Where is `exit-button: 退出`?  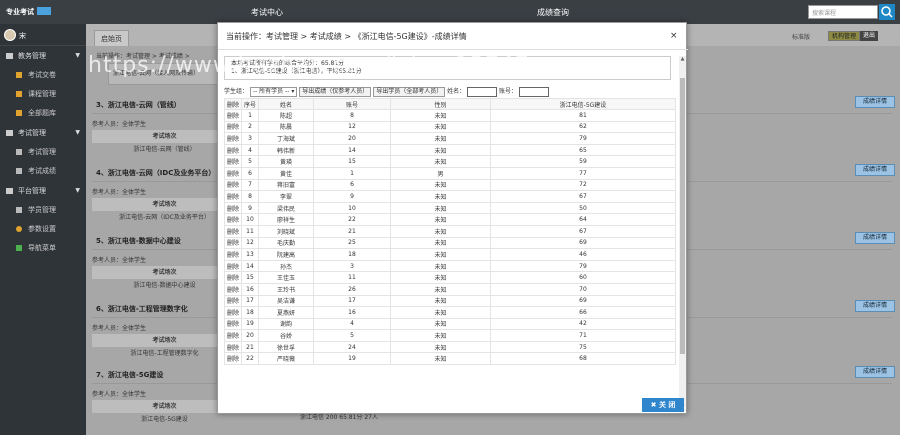 exit-button: 退出 is located at coordinates (869, 36).